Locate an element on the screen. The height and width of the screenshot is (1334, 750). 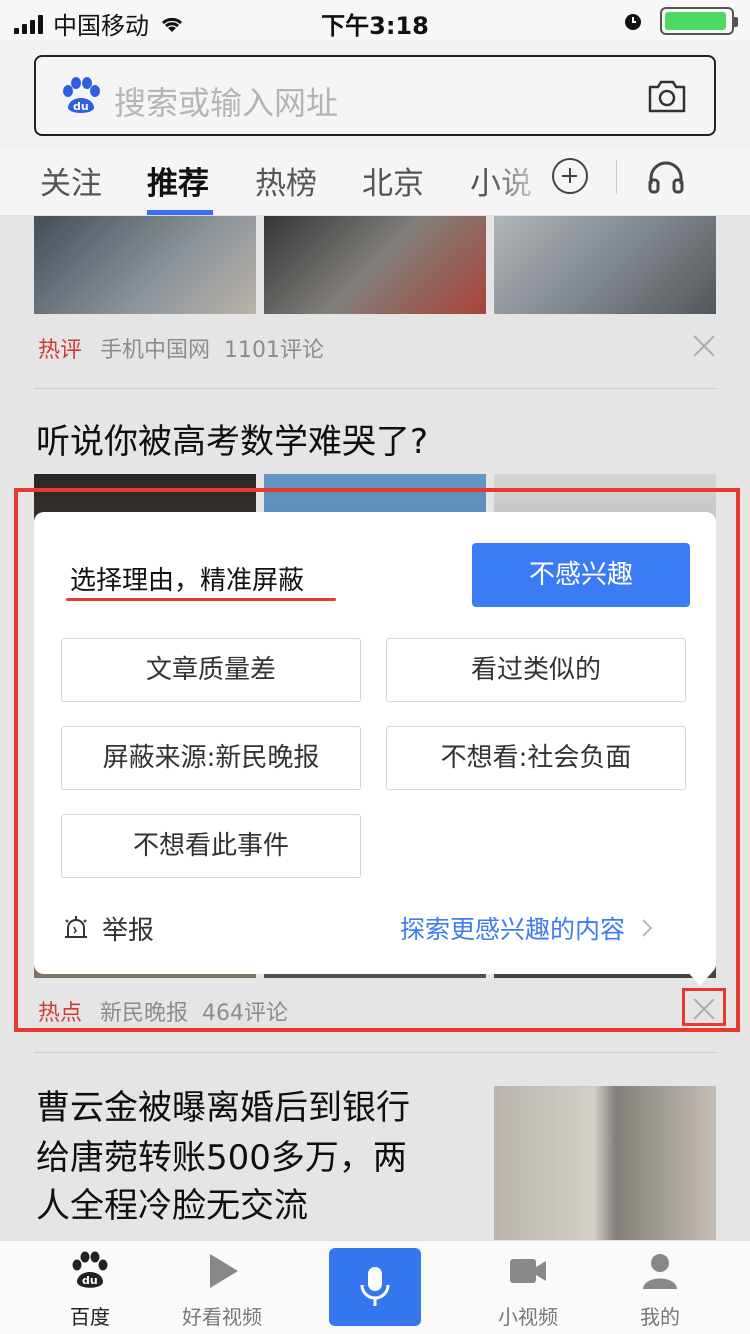
tab-divider is located at coordinates (616, 177).